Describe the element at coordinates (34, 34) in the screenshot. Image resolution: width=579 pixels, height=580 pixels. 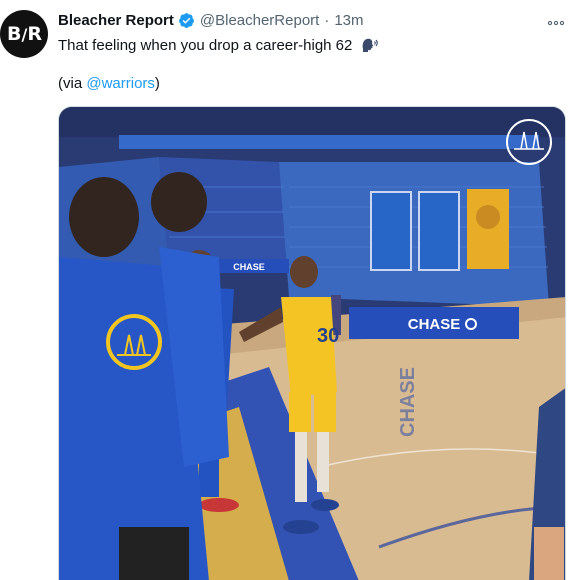
I see `avatar-letter-r: R` at that location.